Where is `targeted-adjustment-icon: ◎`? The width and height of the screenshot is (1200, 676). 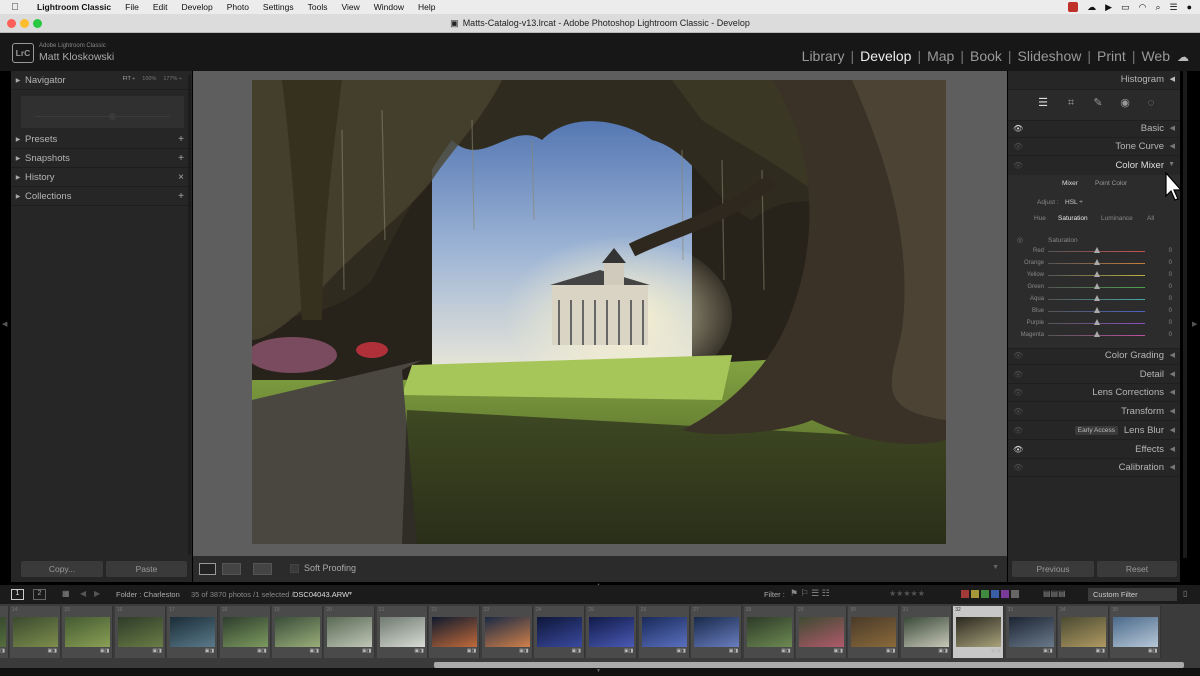 targeted-adjustment-icon: ◎ is located at coordinates (1020, 240).